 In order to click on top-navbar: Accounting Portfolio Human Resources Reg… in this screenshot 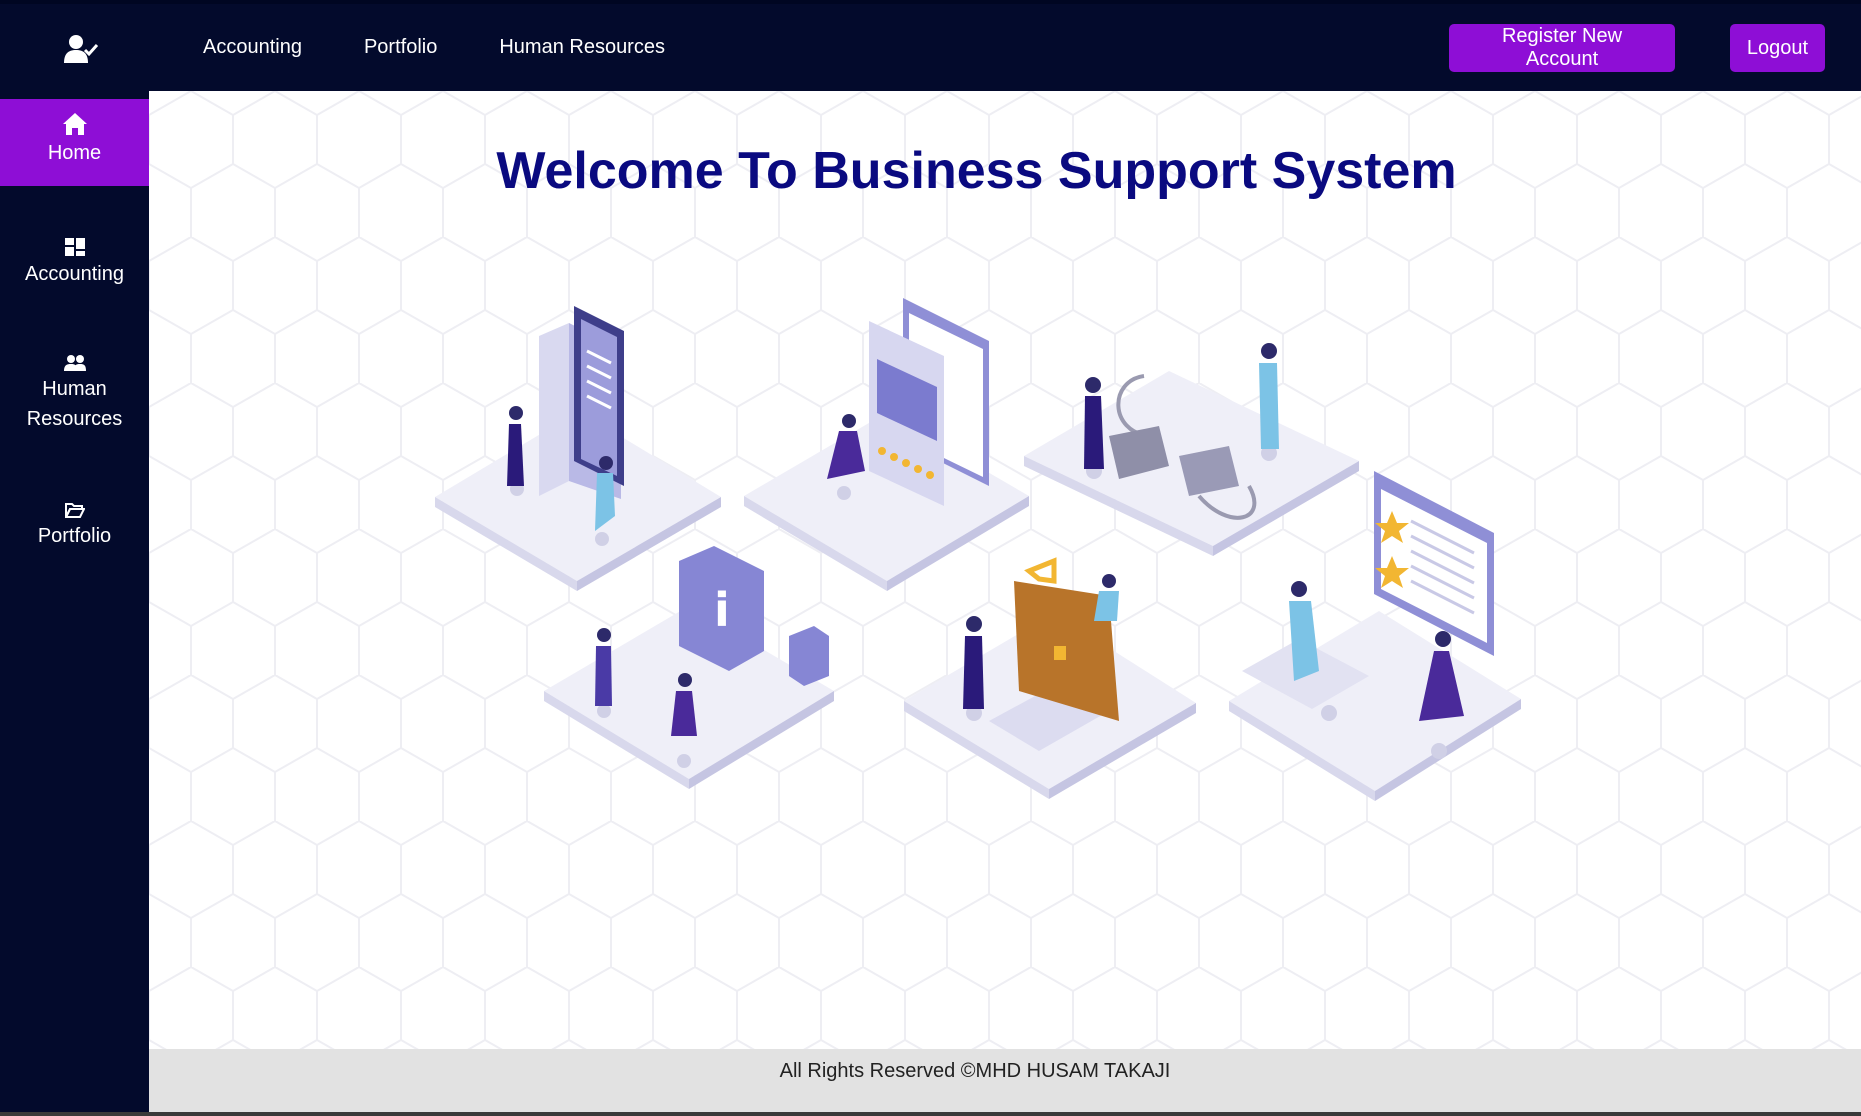, I will do `click(930, 47)`.